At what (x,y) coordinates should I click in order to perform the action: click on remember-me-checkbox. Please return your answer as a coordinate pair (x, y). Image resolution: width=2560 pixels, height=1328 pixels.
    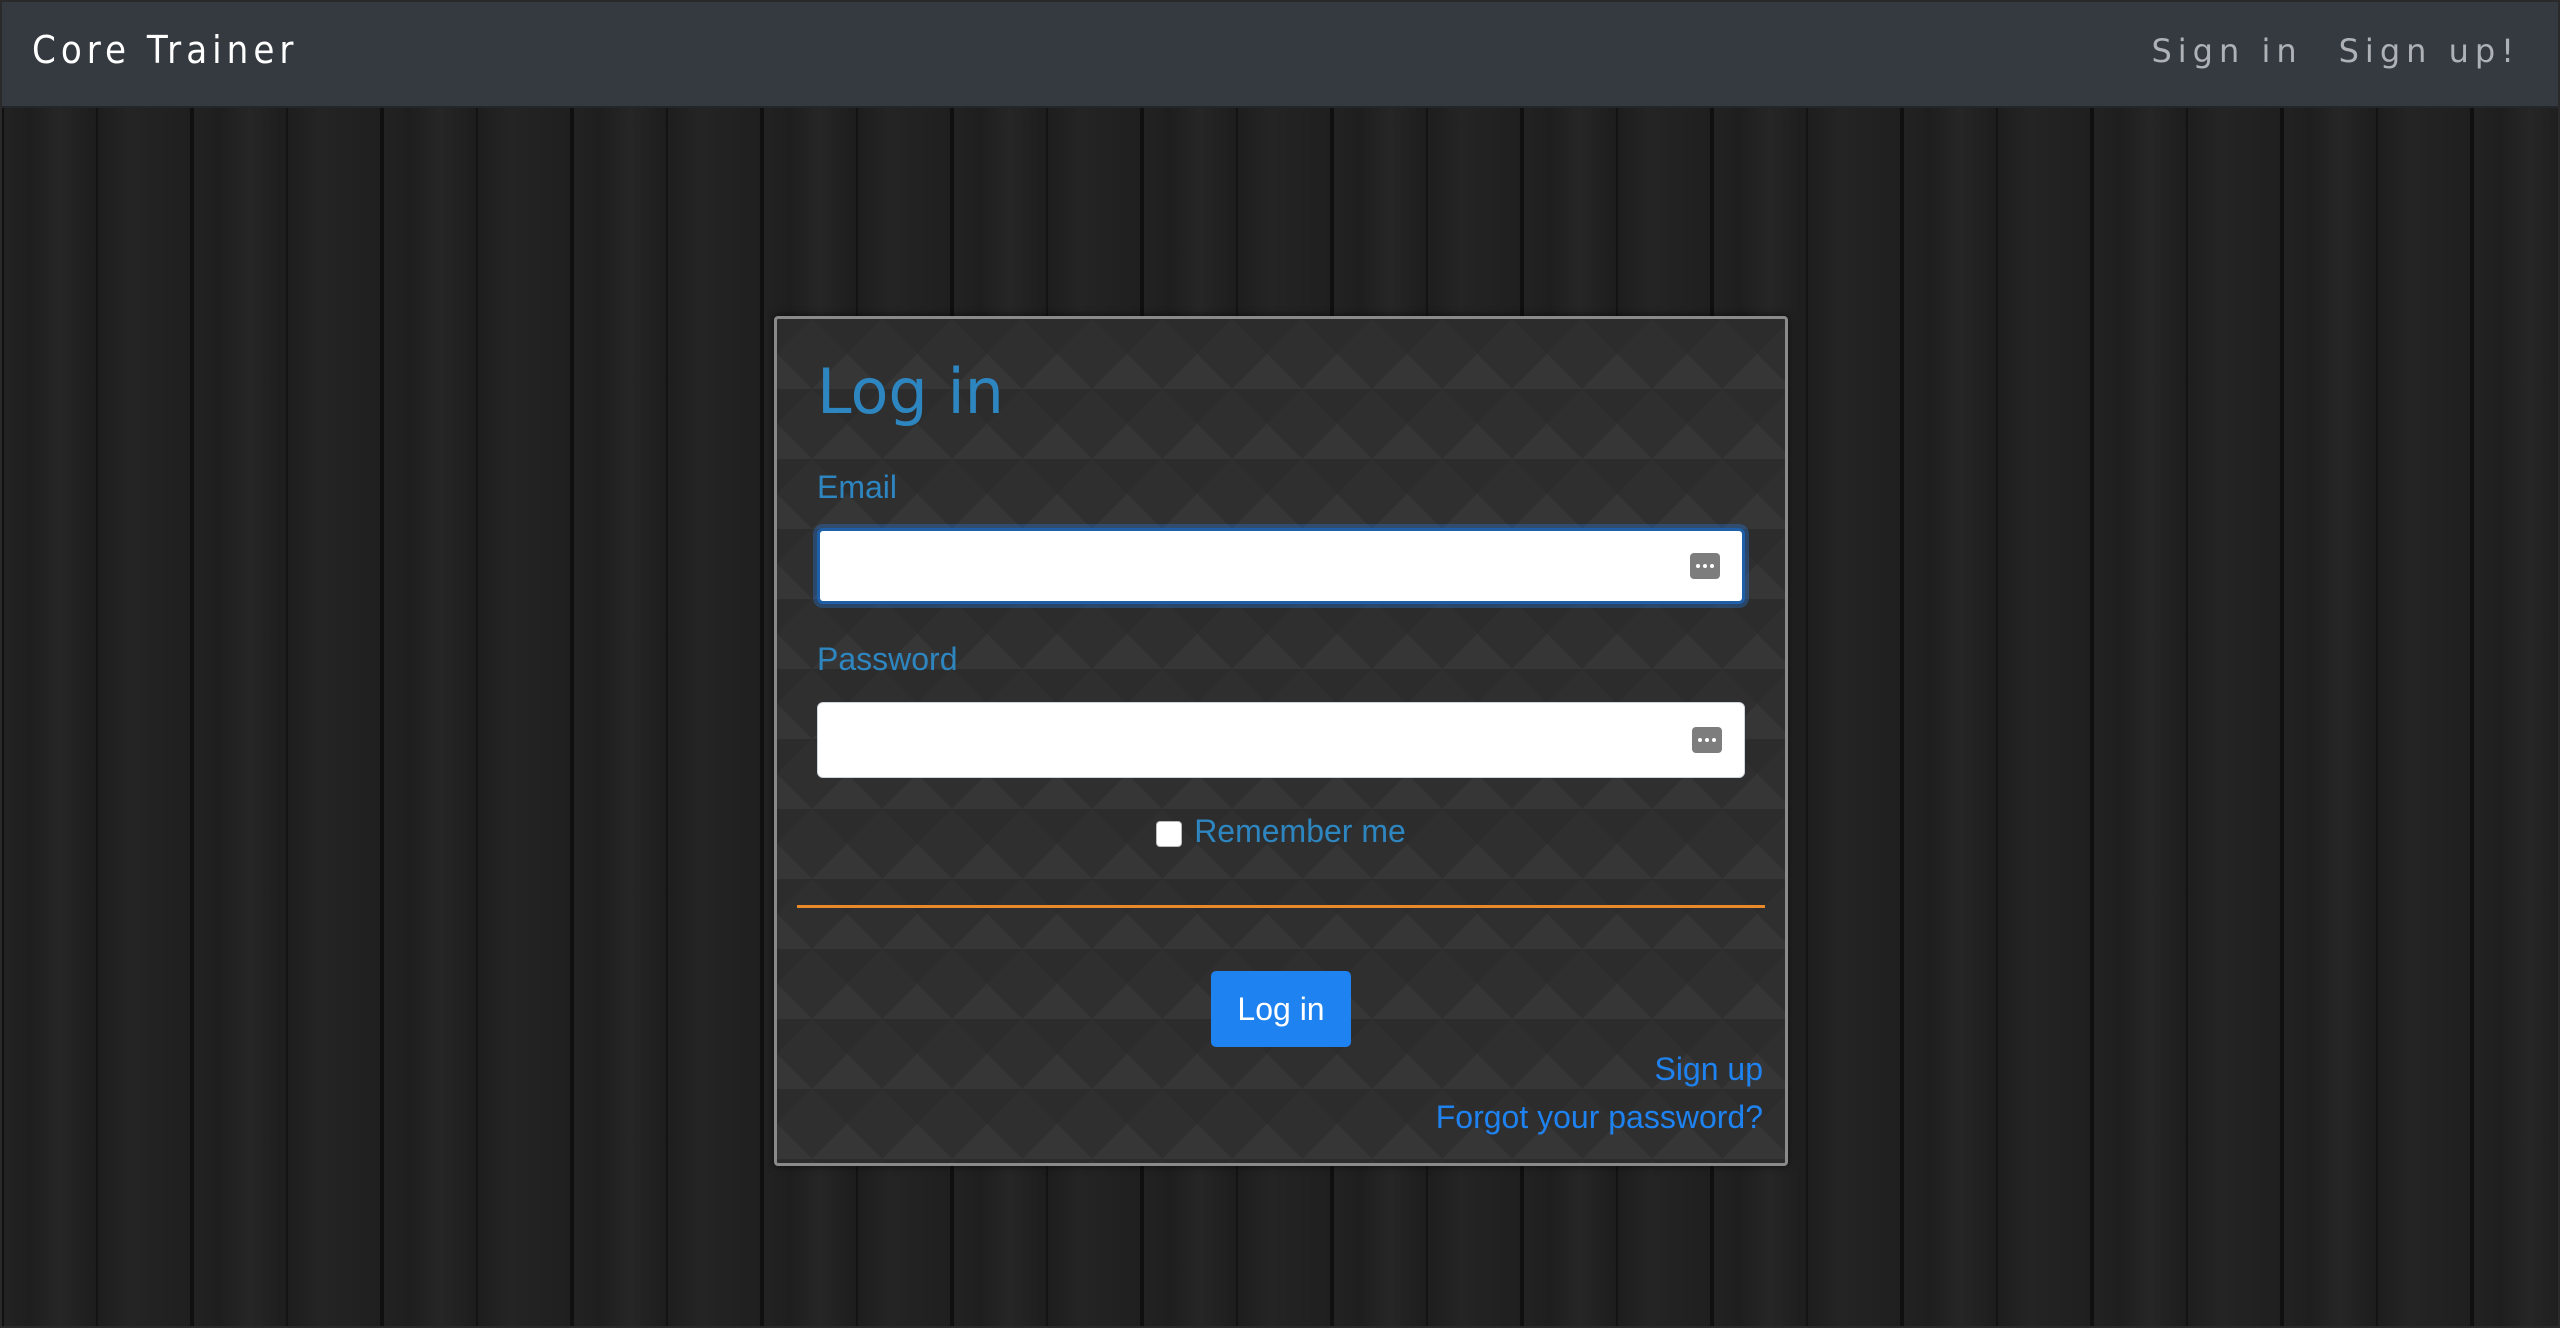
    Looking at the image, I should click on (1169, 833).